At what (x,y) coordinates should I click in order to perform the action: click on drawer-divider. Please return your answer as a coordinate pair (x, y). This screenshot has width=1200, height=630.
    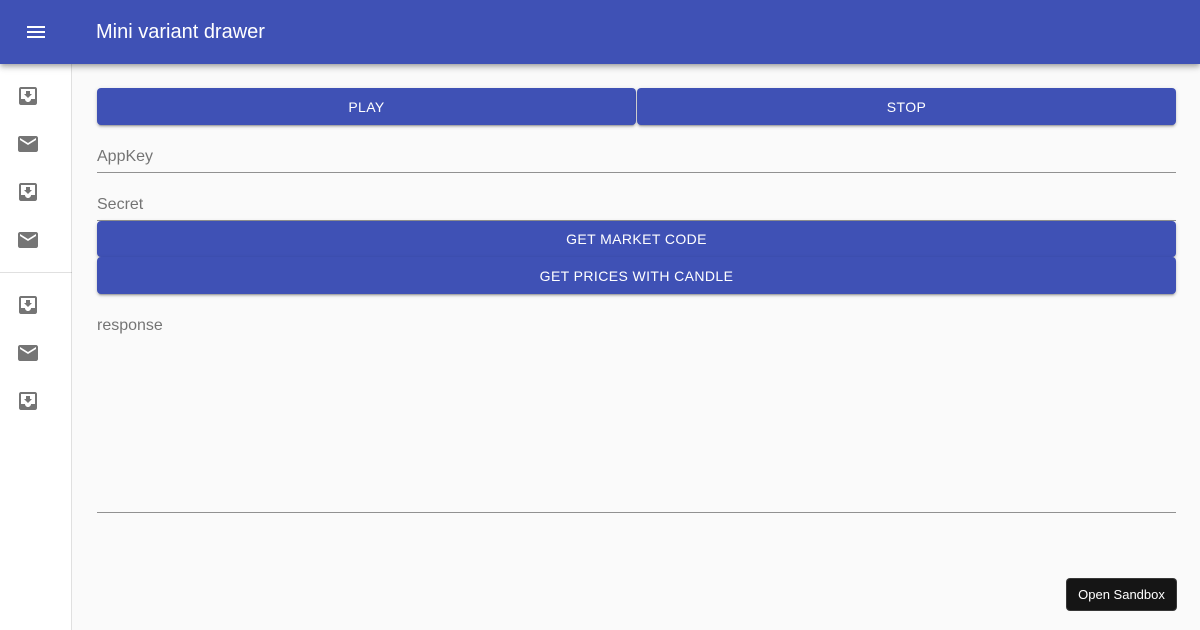
    Looking at the image, I should click on (36, 272).